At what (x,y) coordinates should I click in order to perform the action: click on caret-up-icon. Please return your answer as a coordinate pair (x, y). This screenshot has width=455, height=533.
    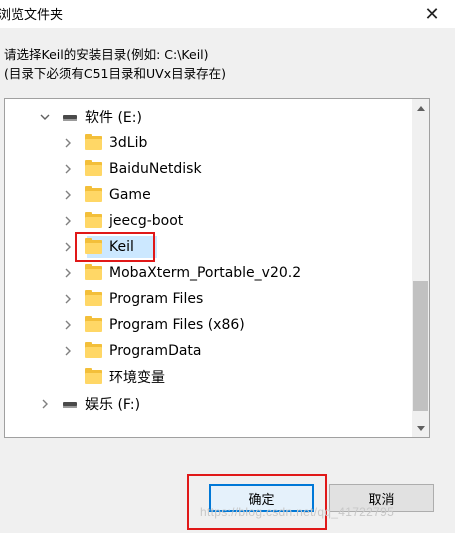
    Looking at the image, I should click on (420, 108).